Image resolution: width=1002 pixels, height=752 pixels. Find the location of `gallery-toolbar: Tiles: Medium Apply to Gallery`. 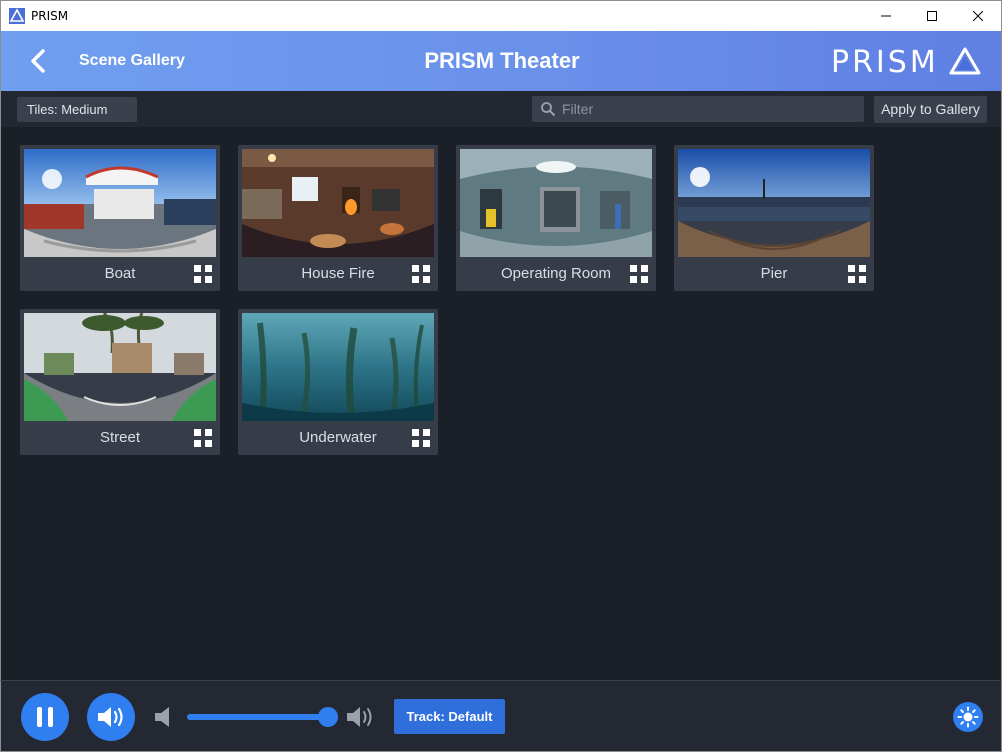

gallery-toolbar: Tiles: Medium Apply to Gallery is located at coordinates (501, 109).